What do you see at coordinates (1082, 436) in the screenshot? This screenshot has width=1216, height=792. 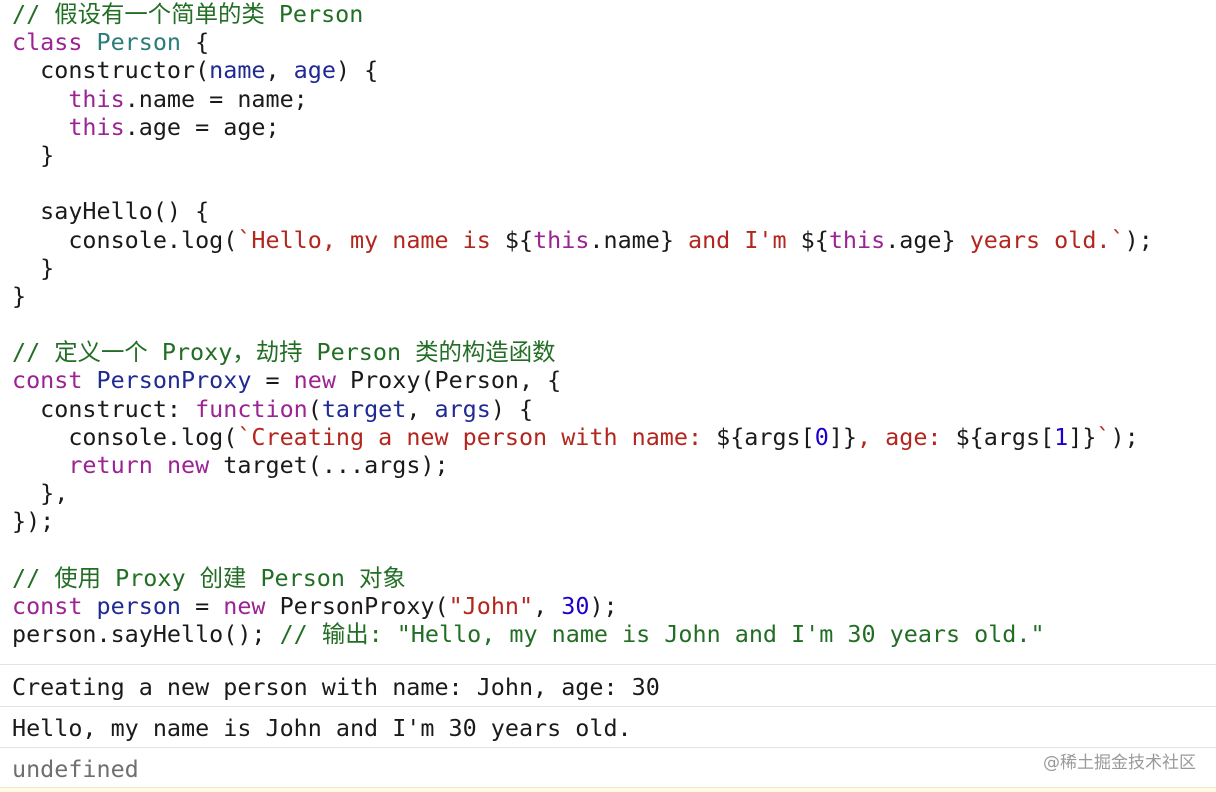 I see `code-text: ]}` at bounding box center [1082, 436].